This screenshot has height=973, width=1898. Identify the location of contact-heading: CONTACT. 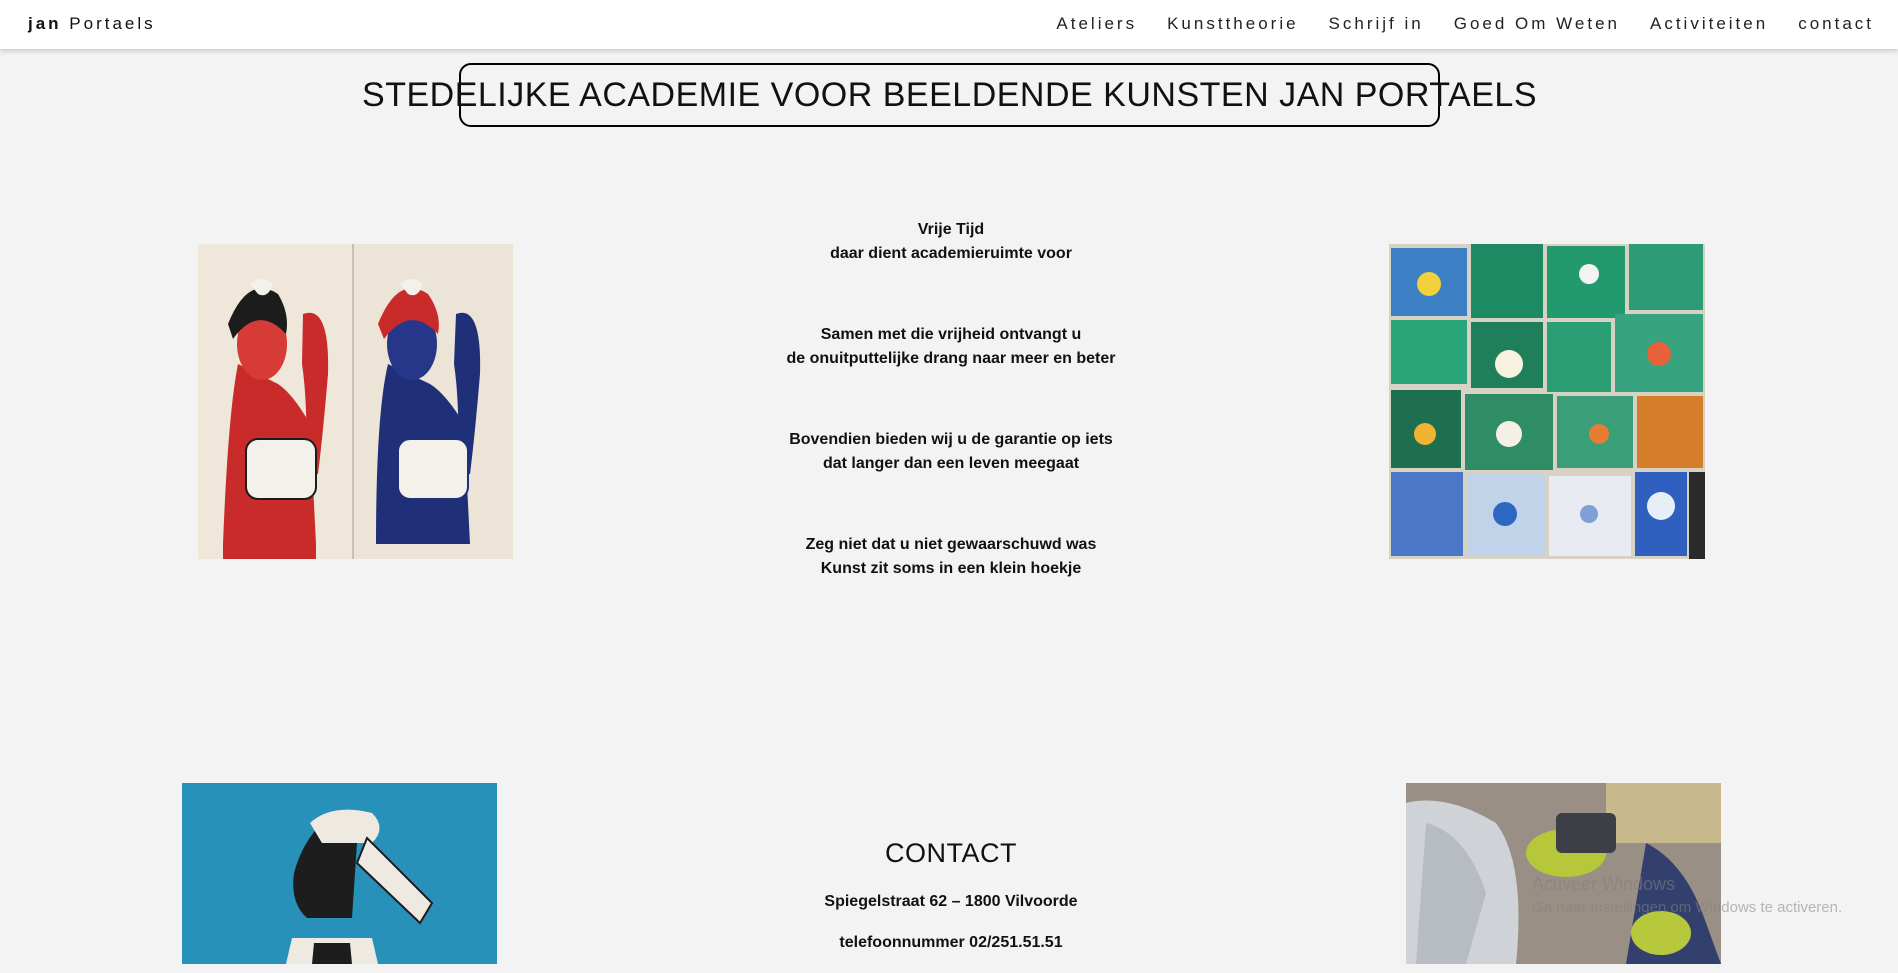
(951, 853).